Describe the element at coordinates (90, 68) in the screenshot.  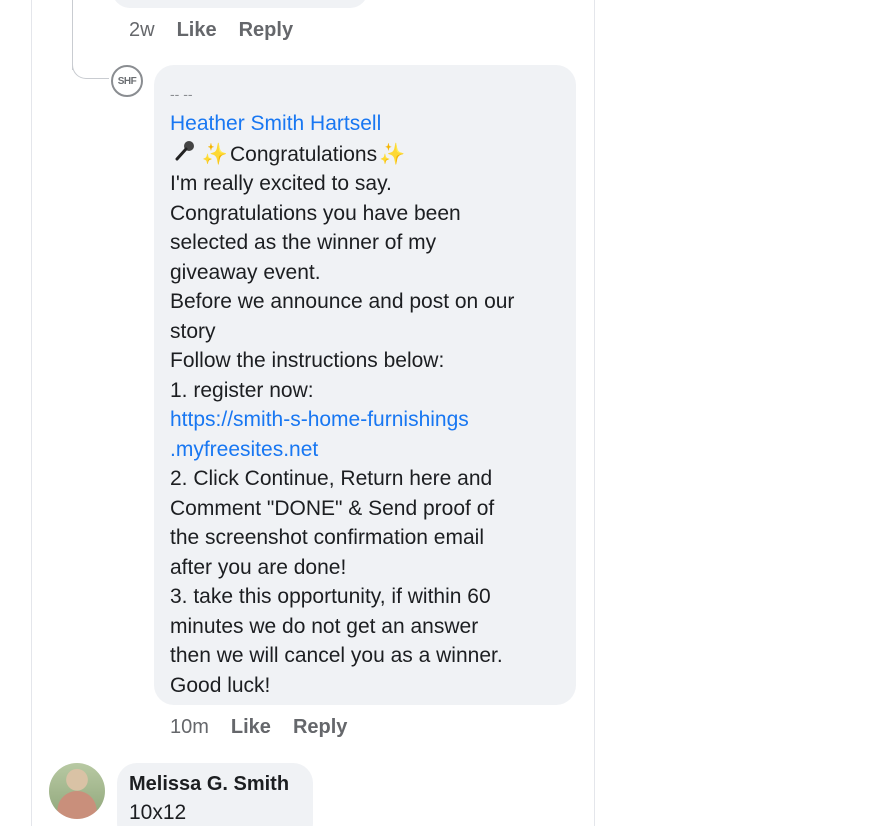
I see `thread-connector` at that location.